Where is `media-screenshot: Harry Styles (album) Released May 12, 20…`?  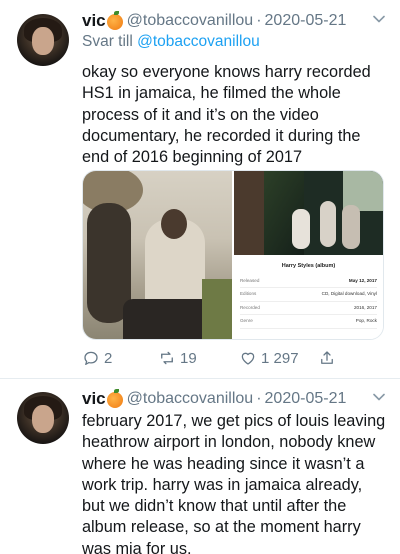 media-screenshot: Harry Styles (album) Released May 12, 20… is located at coordinates (308, 255).